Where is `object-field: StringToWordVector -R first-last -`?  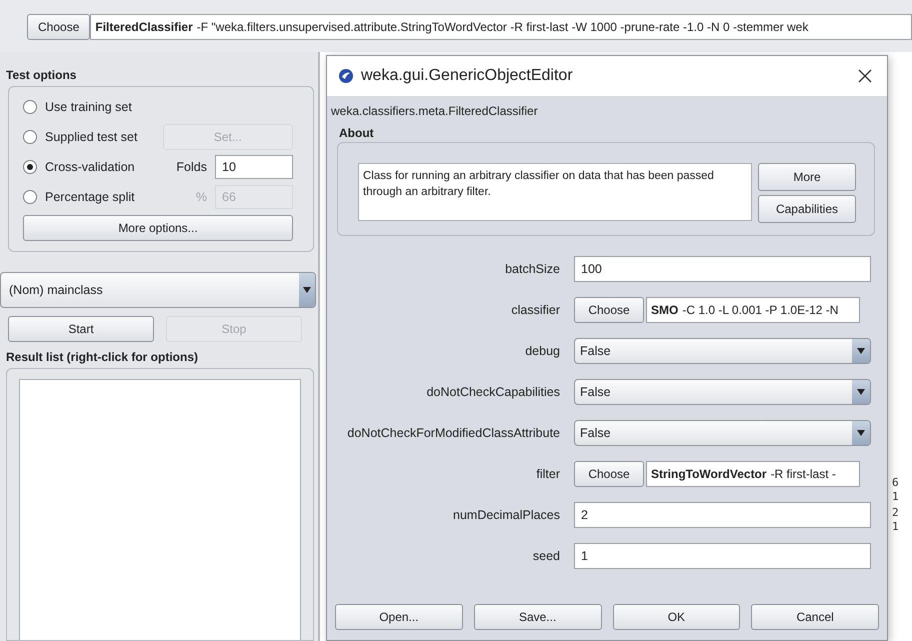
object-field: StringToWordVector -R first-last - is located at coordinates (753, 474).